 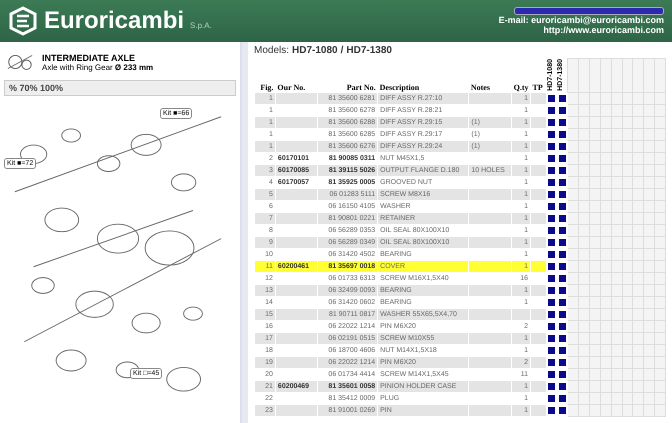 I want to click on column-header: Fig., so click(x=265, y=75).